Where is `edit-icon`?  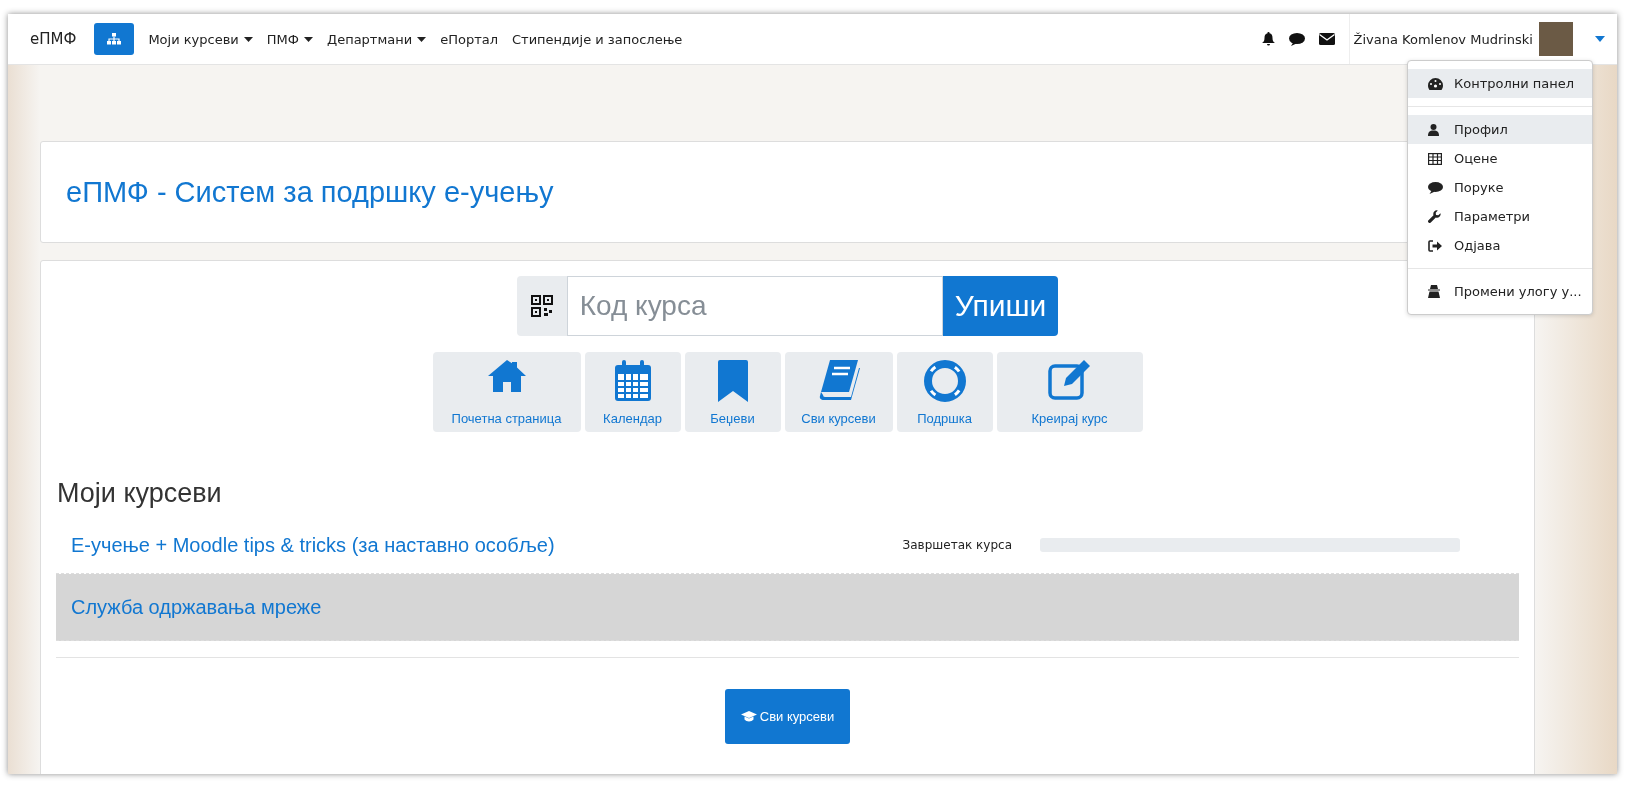 edit-icon is located at coordinates (1069, 380).